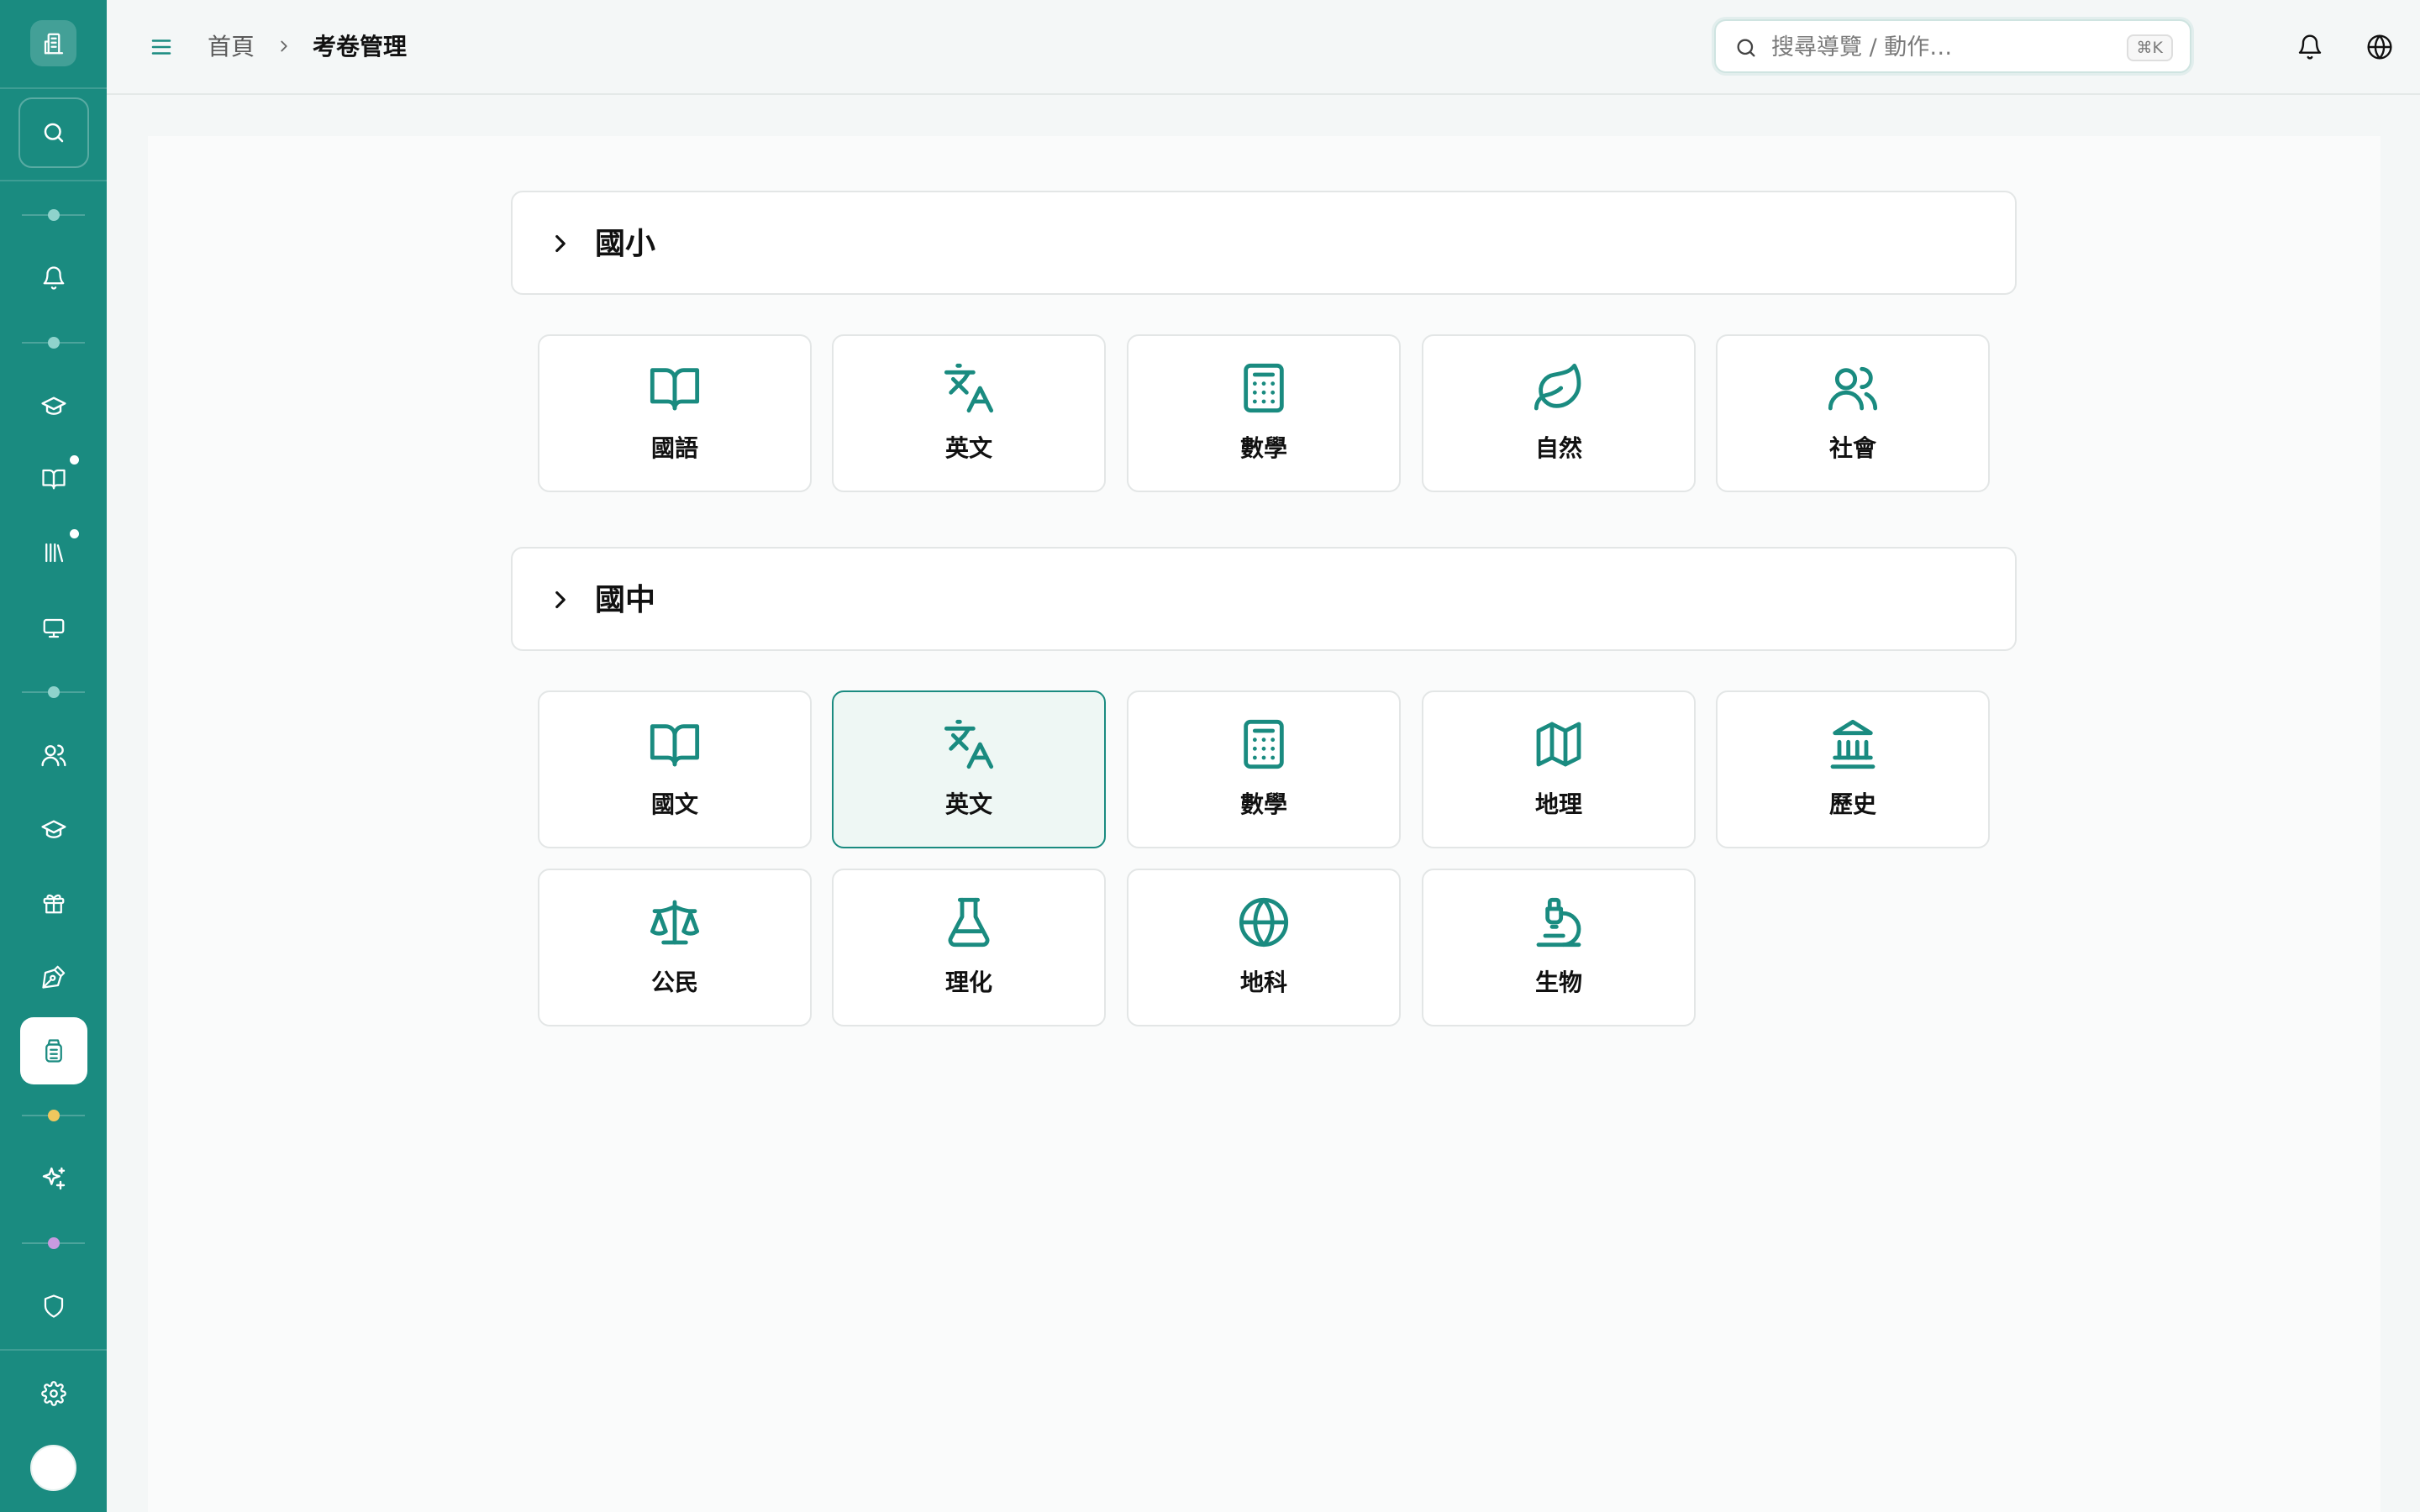 The width and height of the screenshot is (2420, 1512). What do you see at coordinates (53, 1468) in the screenshot?
I see `user-avatar` at bounding box center [53, 1468].